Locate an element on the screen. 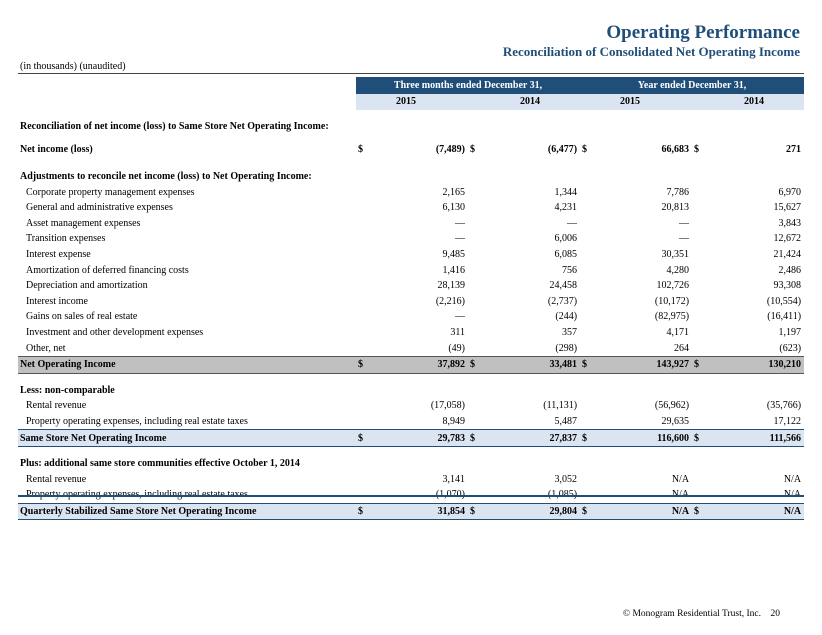  table-cell: (6,477) is located at coordinates (562, 150).